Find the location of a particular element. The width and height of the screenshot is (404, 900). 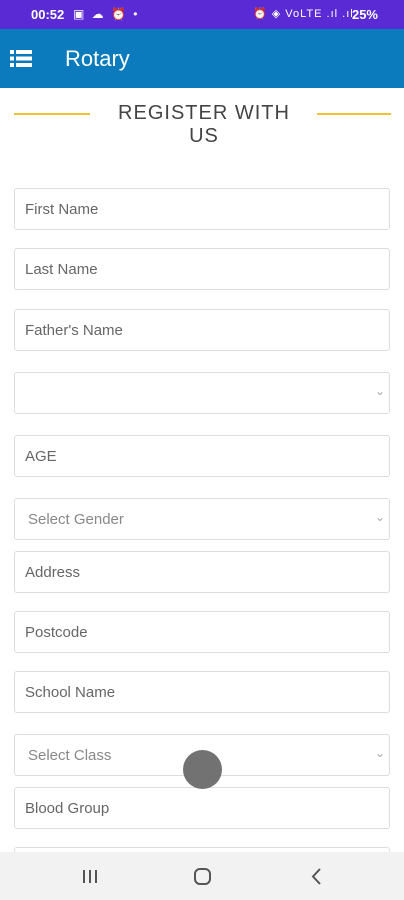

back-icon is located at coordinates (316, 876).